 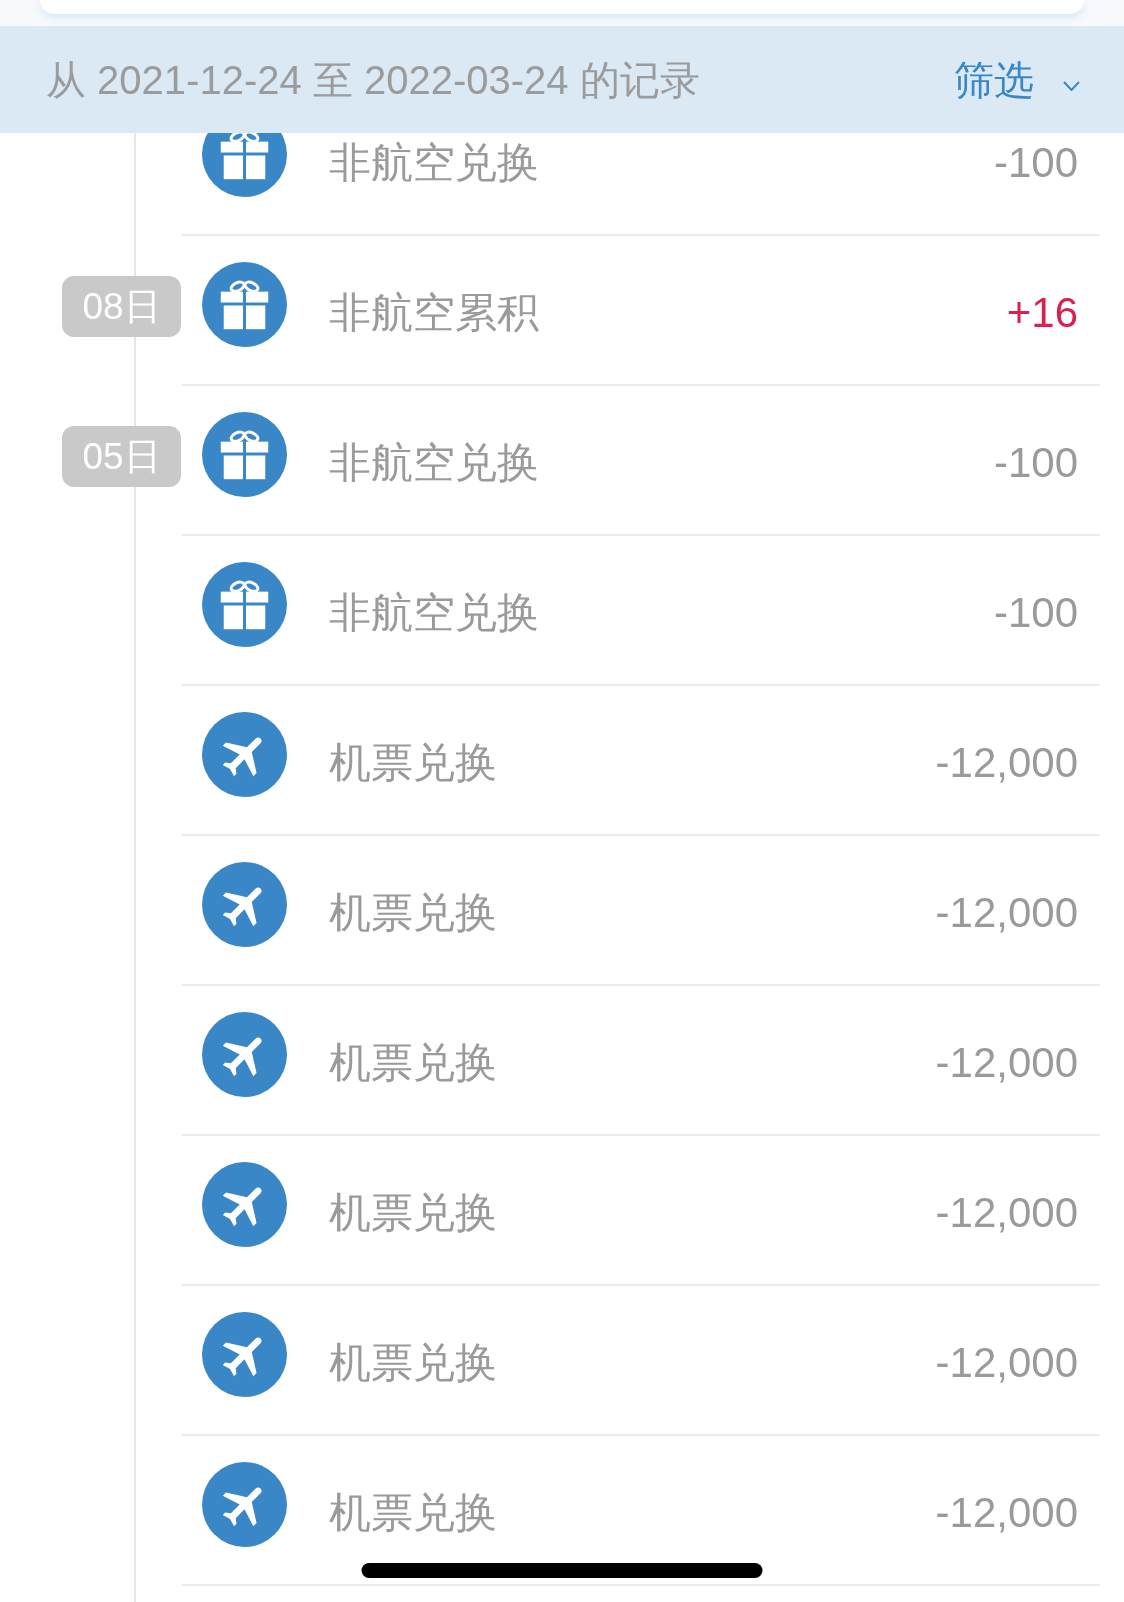 I want to click on date-range-text: 从 2021-12-24 至 2022-03-24 的记录, so click(x=373, y=79).